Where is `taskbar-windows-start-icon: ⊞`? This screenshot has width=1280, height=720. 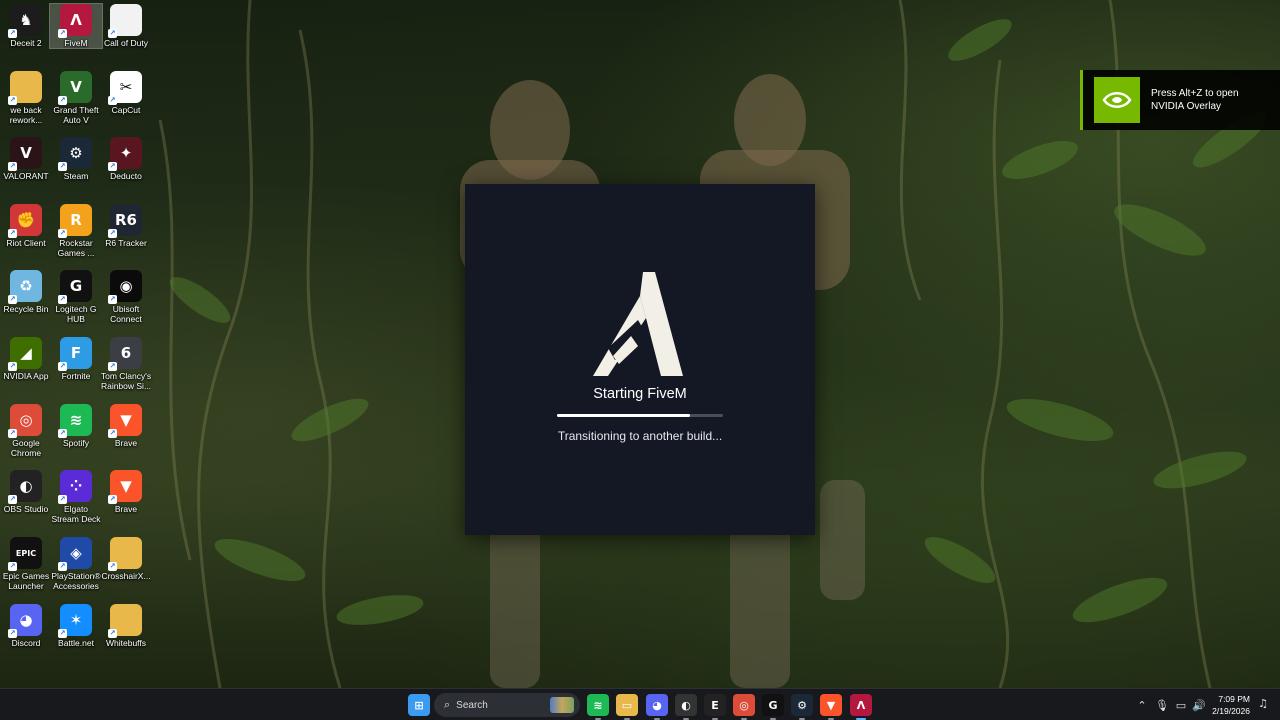 taskbar-windows-start-icon: ⊞ is located at coordinates (419, 705).